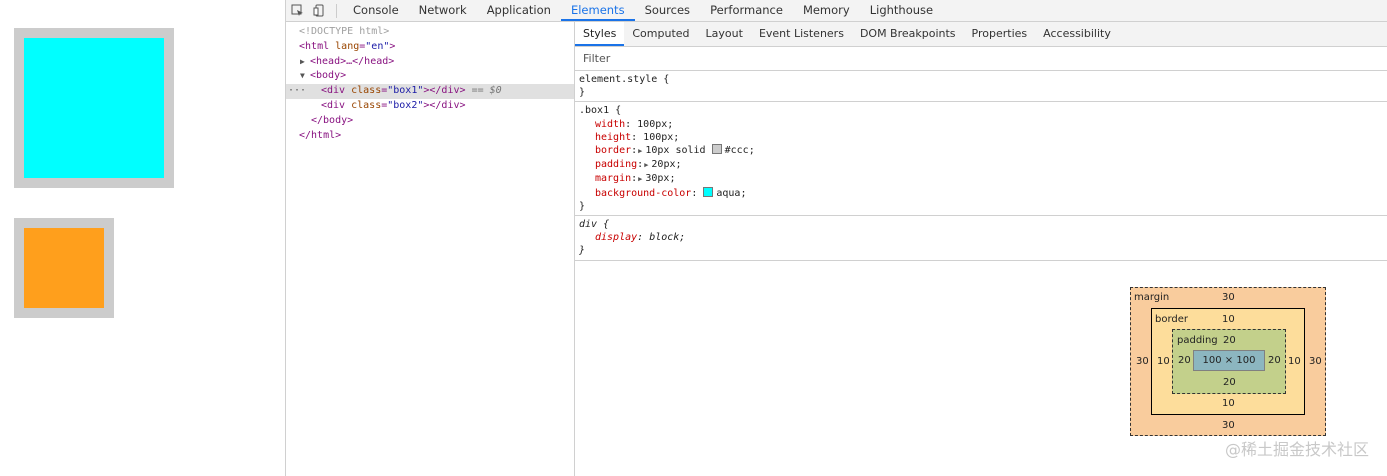 Image resolution: width=1387 pixels, height=476 pixels. I want to click on expand-triangle-icon: ▶, so click(305, 62).